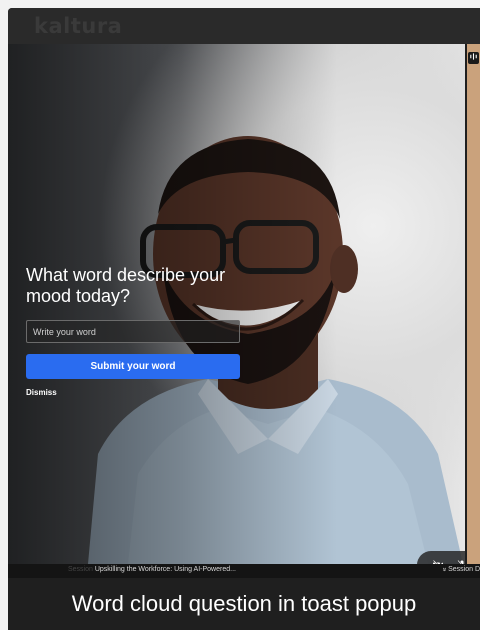 The image size is (480, 630). I want to click on top-bar: kaltura, so click(244, 26).